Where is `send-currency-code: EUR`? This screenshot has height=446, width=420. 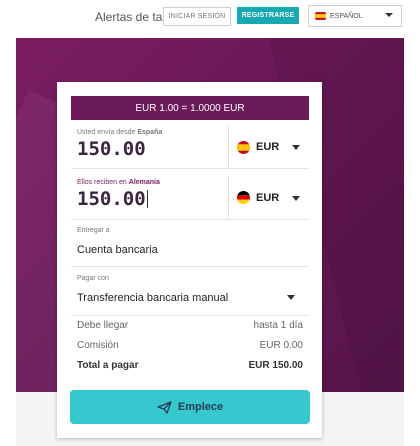 send-currency-code: EUR is located at coordinates (268, 147).